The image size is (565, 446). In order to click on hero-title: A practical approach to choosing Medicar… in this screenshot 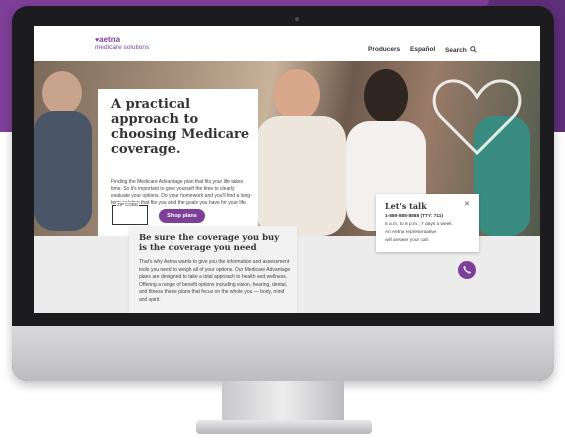, I will do `click(180, 127)`.